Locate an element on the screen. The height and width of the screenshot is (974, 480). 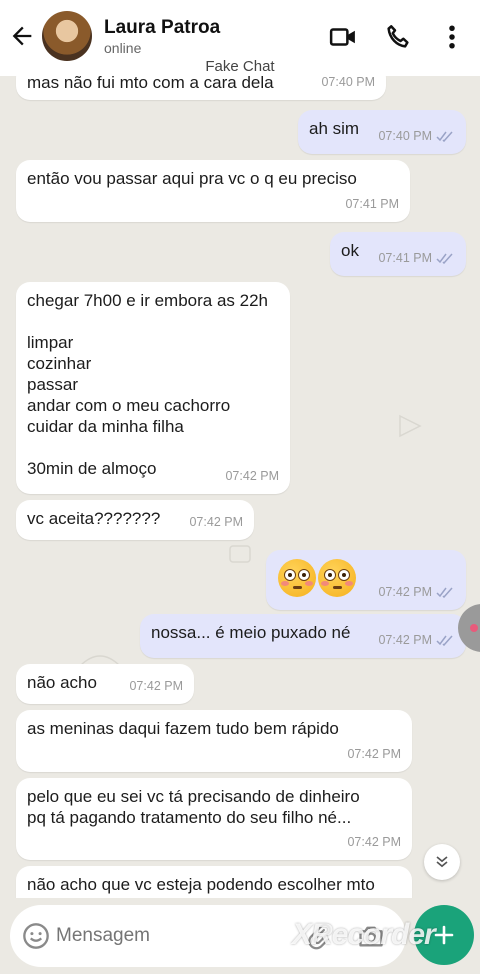
video-call-icon is located at coordinates (343, 37).